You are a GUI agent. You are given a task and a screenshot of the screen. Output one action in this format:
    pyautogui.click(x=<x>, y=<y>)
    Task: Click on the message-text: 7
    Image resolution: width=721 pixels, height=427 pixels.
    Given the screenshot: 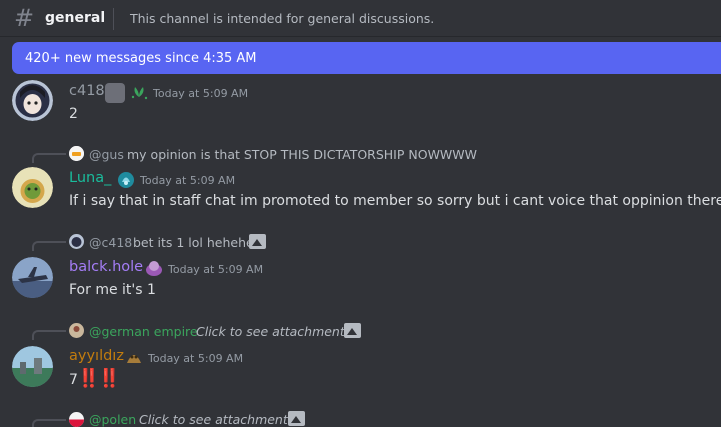 What is the action you would take?
    pyautogui.click(x=73, y=380)
    